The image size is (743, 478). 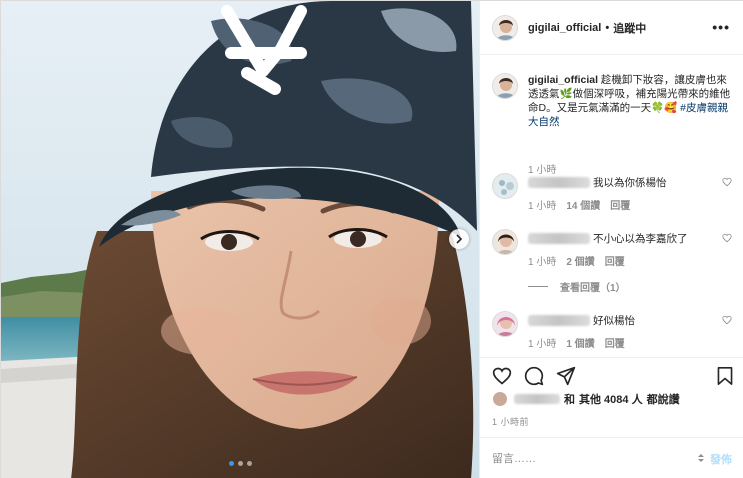 I want to click on likes-connector: 和, so click(x=569, y=400).